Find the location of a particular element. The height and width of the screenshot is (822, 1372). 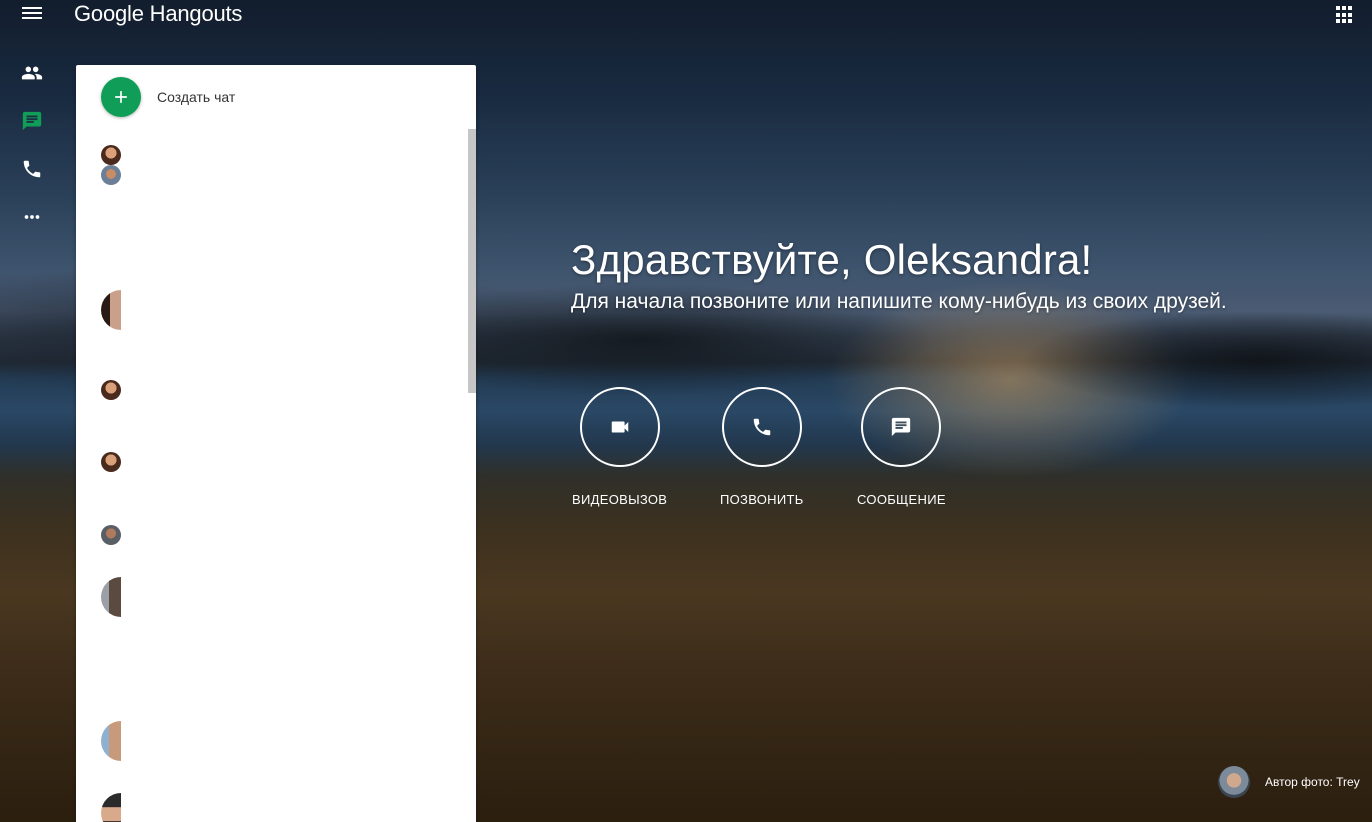

rail-conversations-button is located at coordinates (32, 121).